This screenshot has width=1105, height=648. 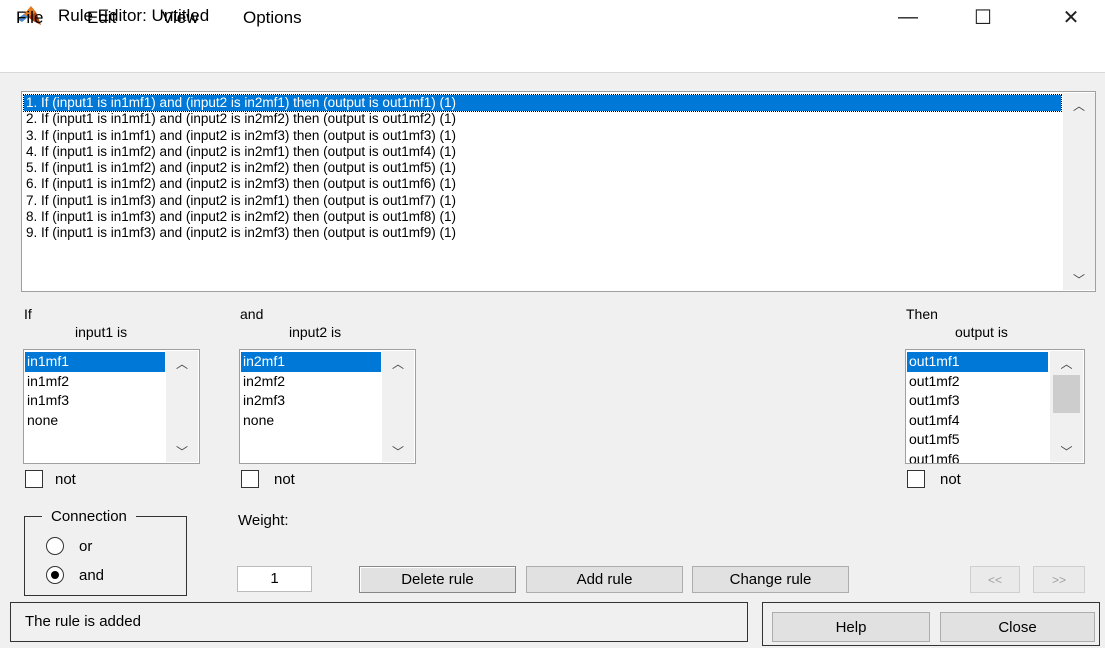 What do you see at coordinates (272, 18) in the screenshot?
I see `menu-options: Options` at bounding box center [272, 18].